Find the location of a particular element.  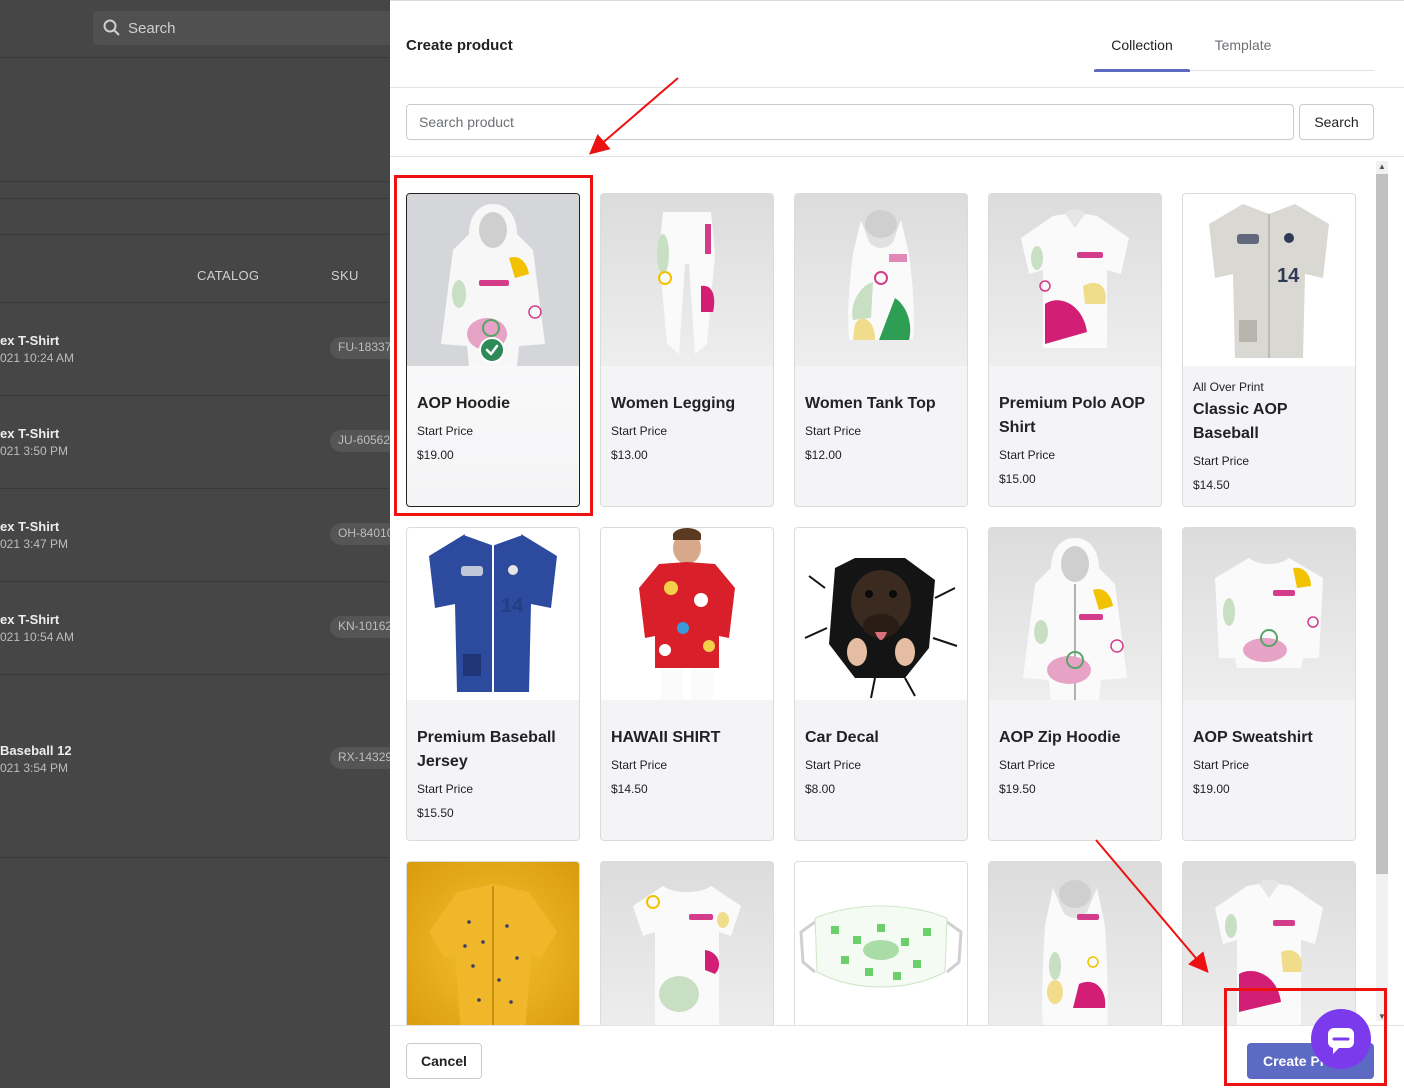

premium-polo-shirt-image is located at coordinates (1075, 280).